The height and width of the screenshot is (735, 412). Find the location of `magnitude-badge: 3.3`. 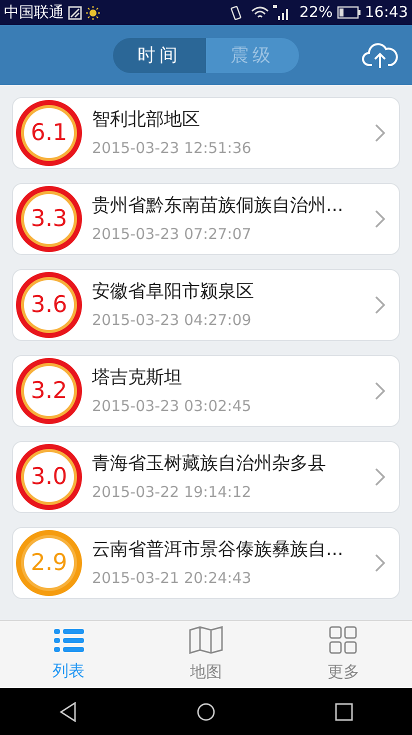

magnitude-badge: 3.3 is located at coordinates (49, 219).